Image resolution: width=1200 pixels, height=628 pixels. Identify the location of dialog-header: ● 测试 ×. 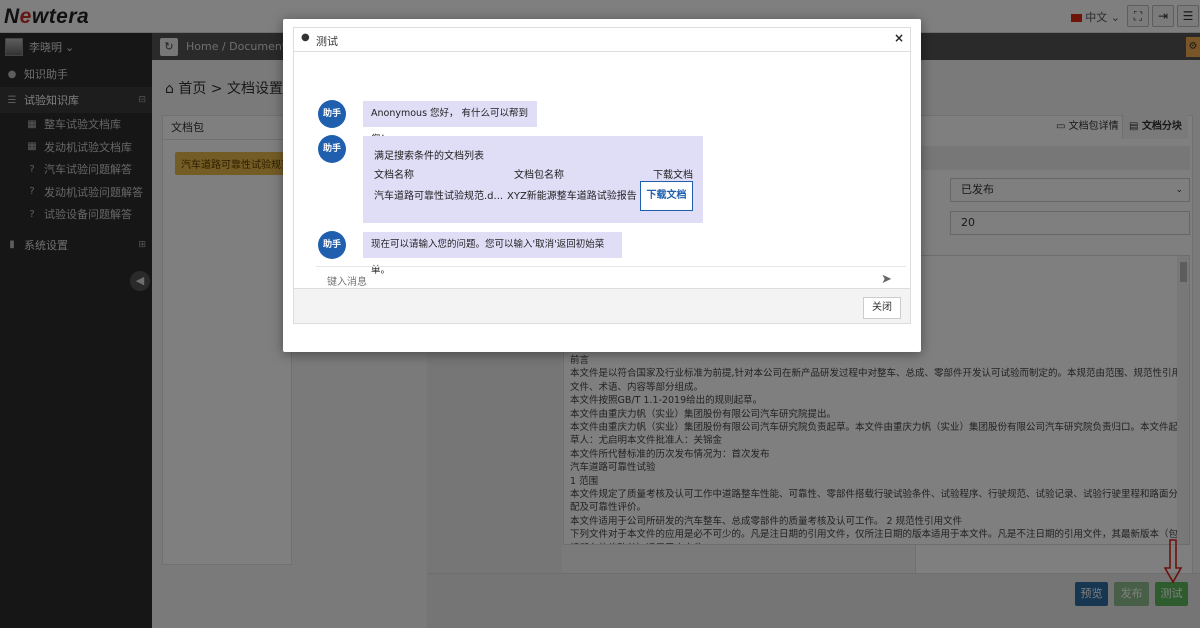
(602, 39).